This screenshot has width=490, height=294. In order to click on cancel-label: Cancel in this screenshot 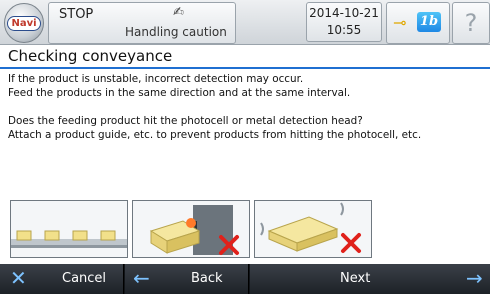, I will do `click(84, 278)`.